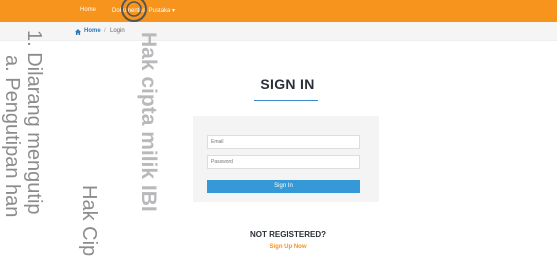  I want to click on breadcrumb-home-link: Home, so click(92, 31).